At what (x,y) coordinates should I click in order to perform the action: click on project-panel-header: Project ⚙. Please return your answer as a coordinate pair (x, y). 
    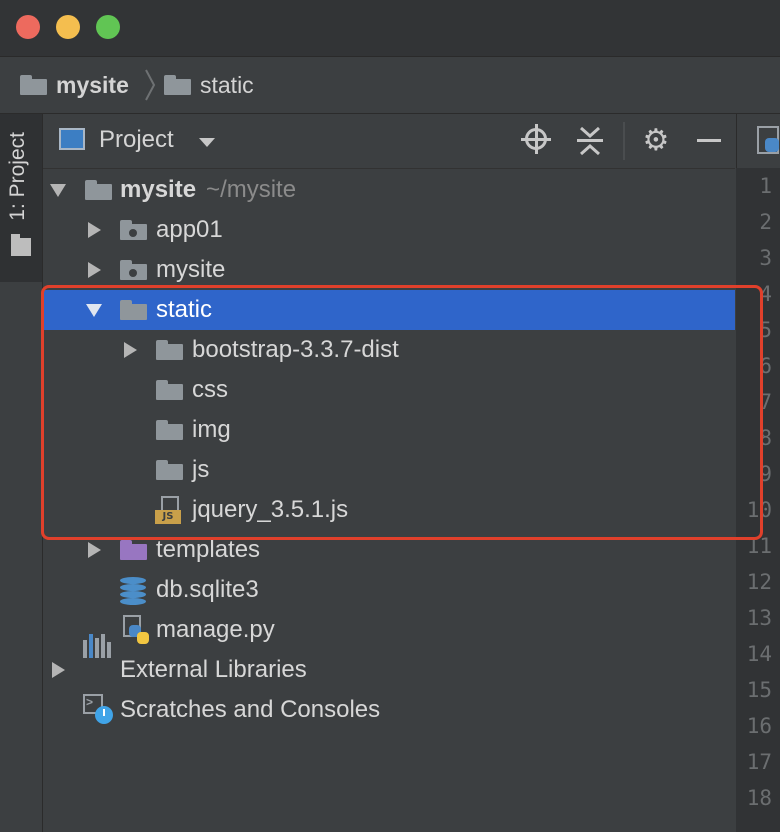
    Looking at the image, I should click on (389, 141).